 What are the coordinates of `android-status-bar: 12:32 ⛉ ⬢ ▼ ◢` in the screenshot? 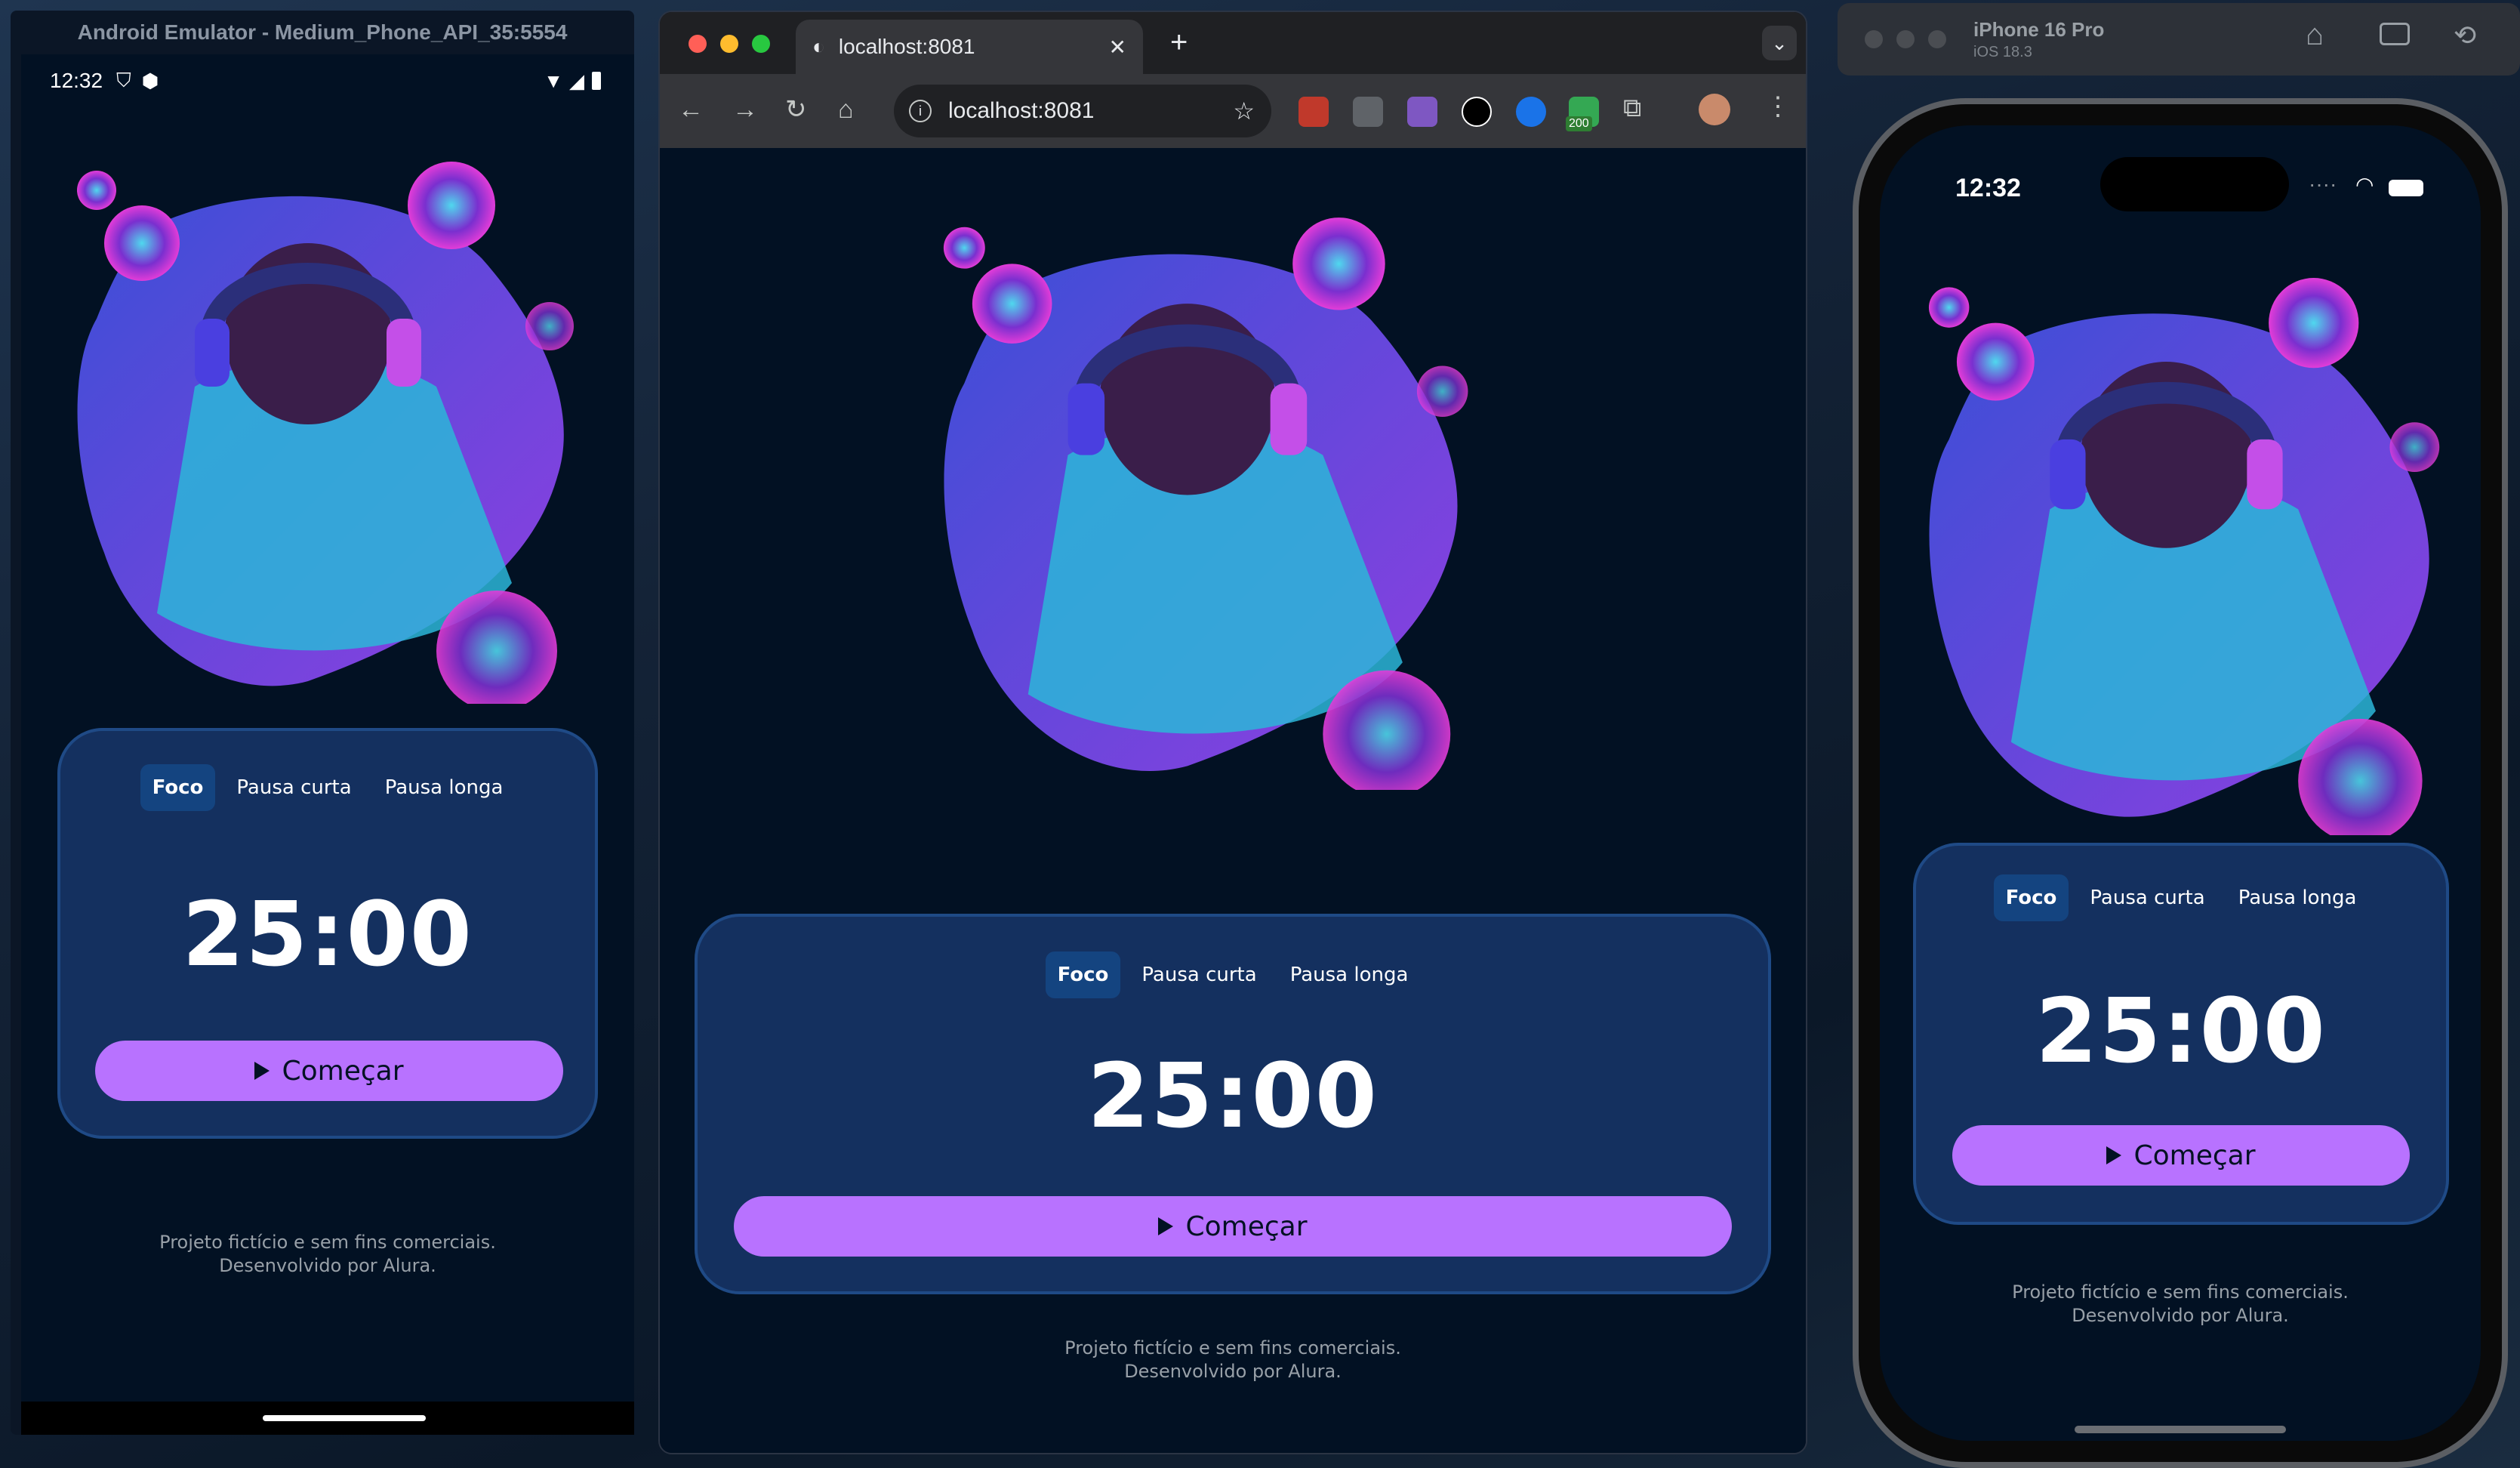 It's located at (327, 80).